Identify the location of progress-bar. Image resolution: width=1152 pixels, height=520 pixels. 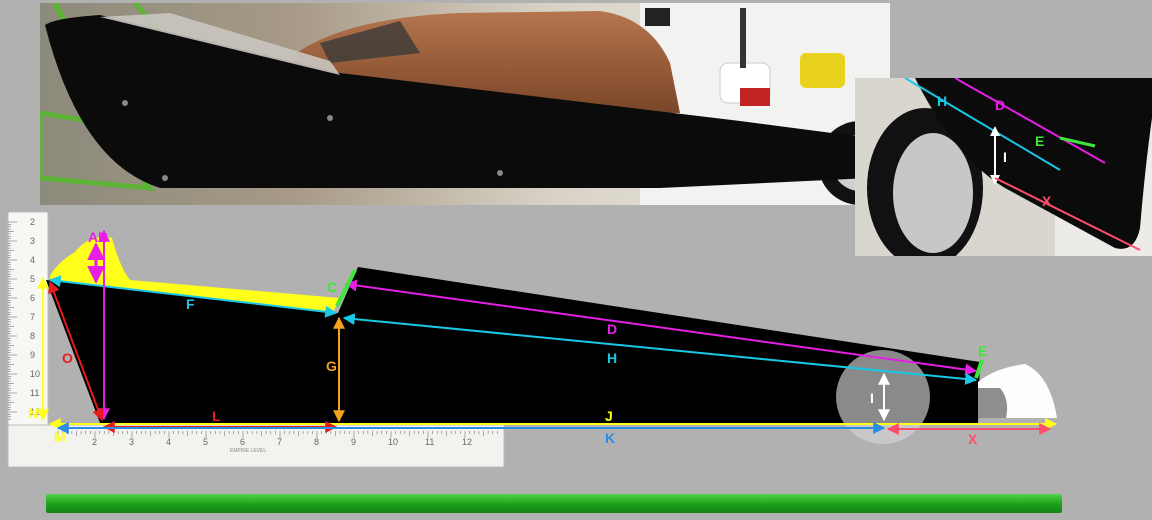
(554, 503).